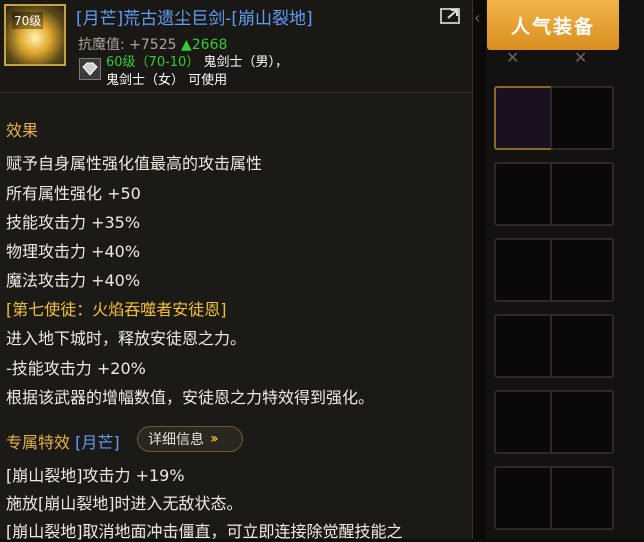 This screenshot has height=542, width=644. Describe the element at coordinates (35, 35) in the screenshot. I see `item-icon: 70级` at that location.